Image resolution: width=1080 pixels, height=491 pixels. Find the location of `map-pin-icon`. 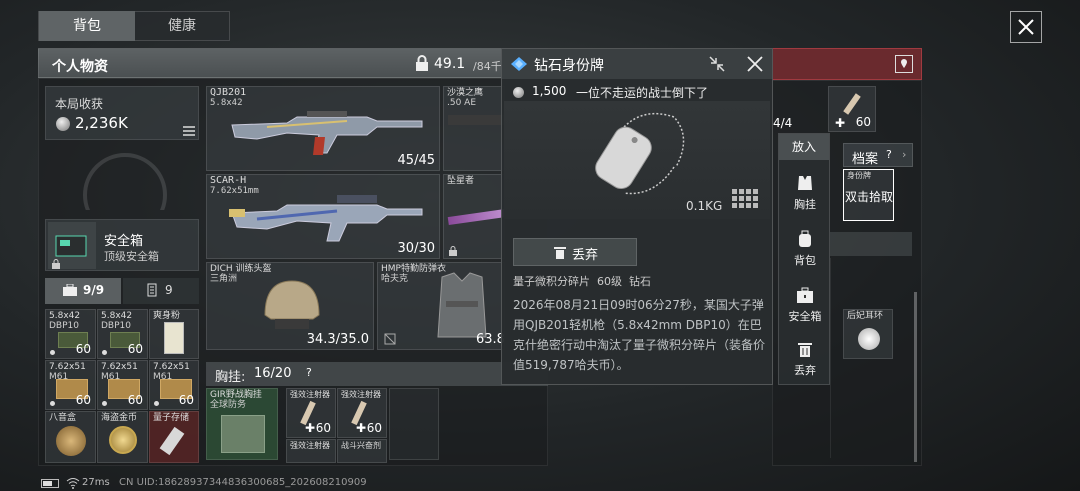

map-pin-icon is located at coordinates (904, 64).